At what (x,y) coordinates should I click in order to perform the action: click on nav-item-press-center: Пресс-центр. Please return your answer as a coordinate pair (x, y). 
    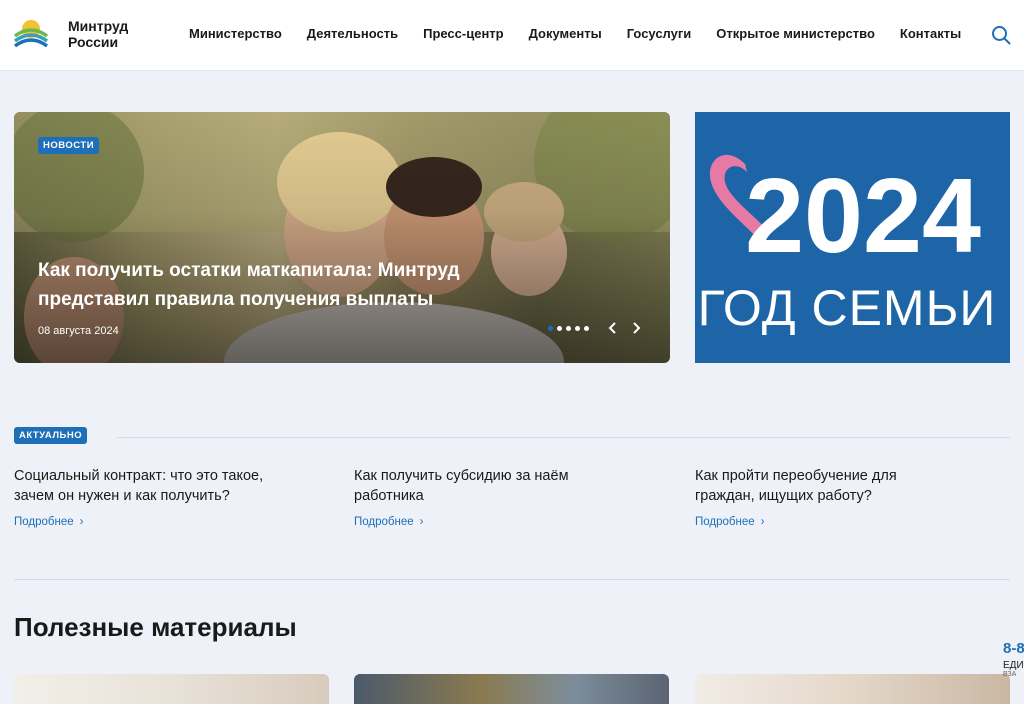
    Looking at the image, I should click on (463, 33).